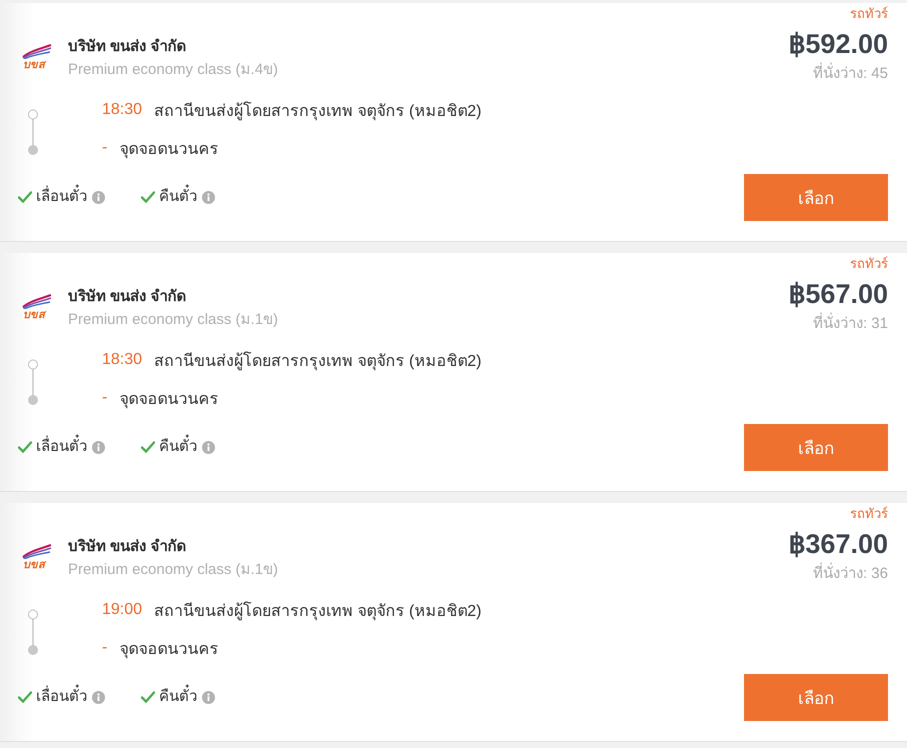 This screenshot has height=748, width=907. Describe the element at coordinates (850, 324) in the screenshot. I see `seats-available: ที่นั่งว่าง: 31` at that location.